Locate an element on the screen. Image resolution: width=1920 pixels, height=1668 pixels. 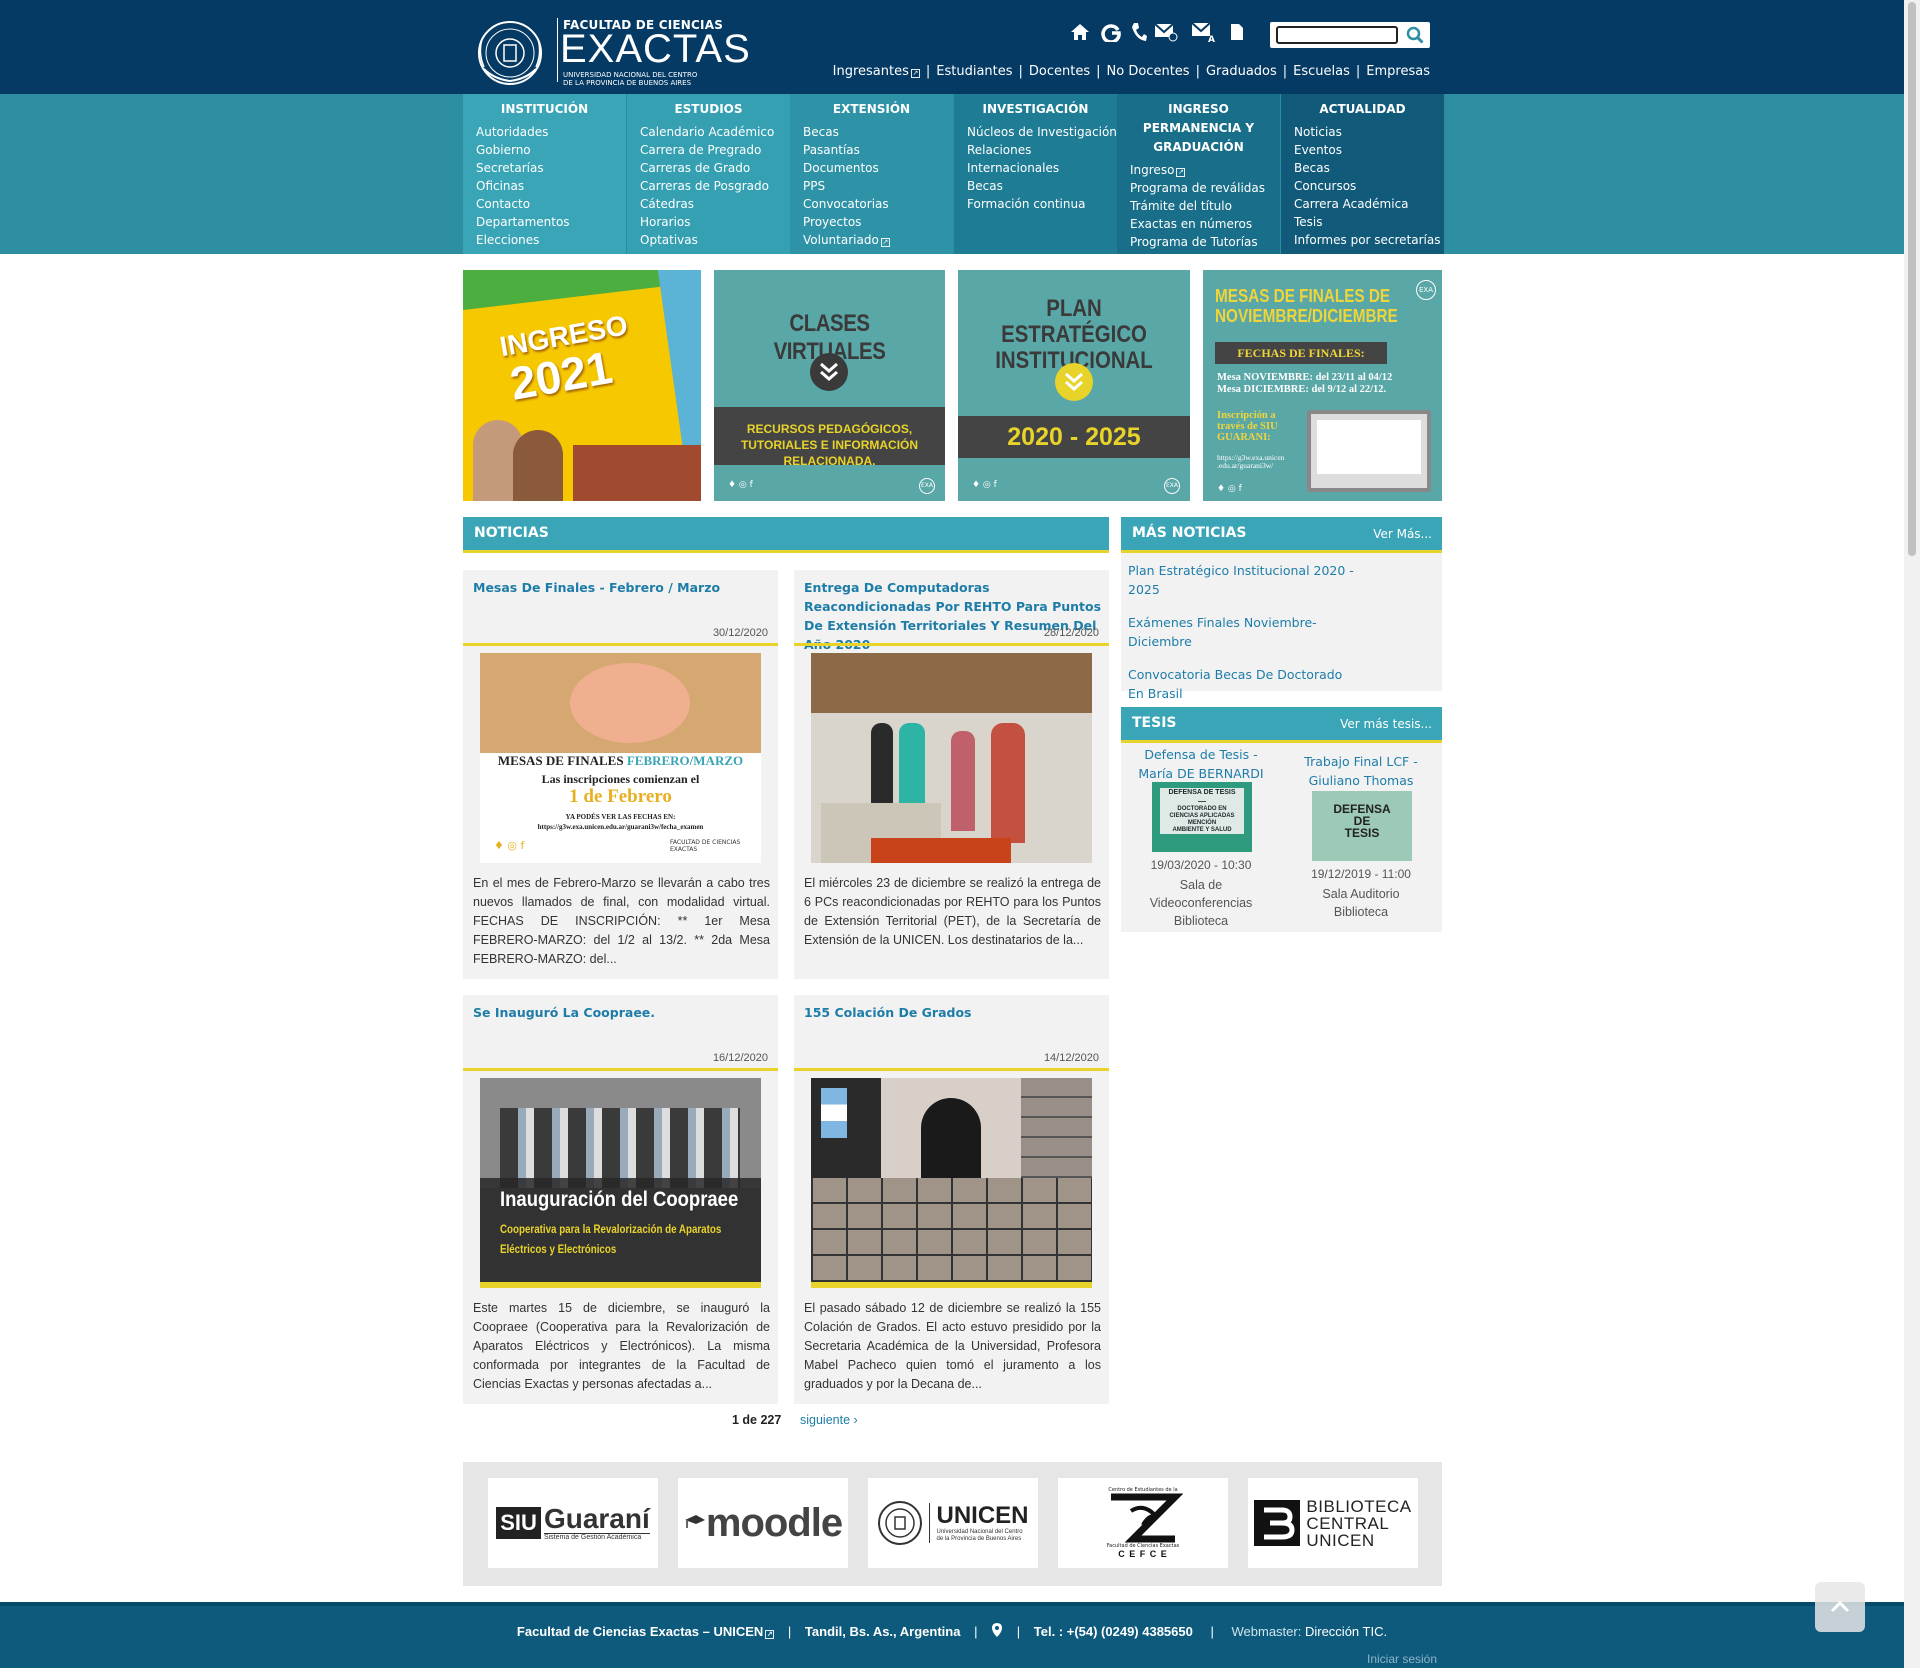
menu-item: Carreras de Posgrado is located at coordinates (708, 186).